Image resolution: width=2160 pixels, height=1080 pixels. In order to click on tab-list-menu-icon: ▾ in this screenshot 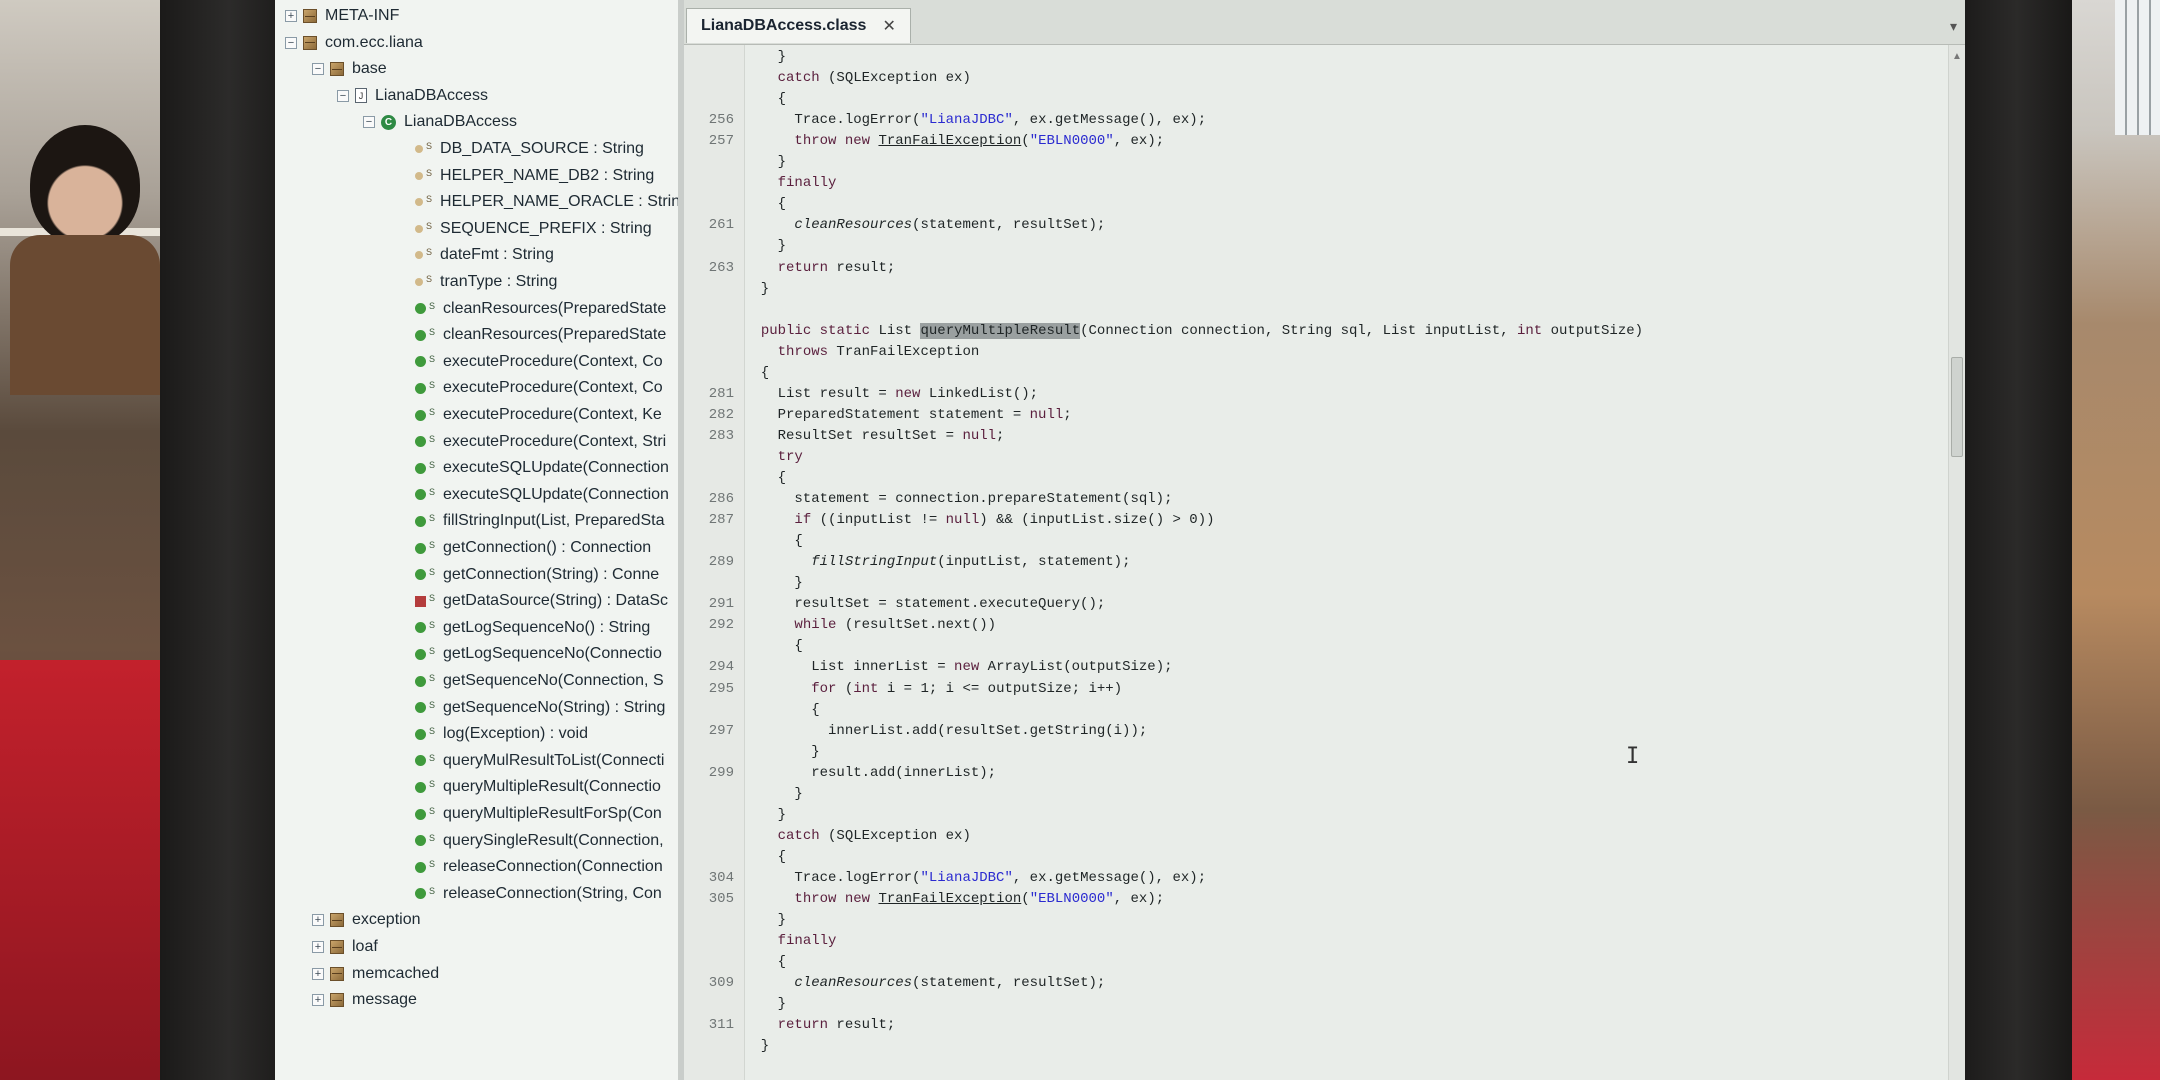, I will do `click(1953, 26)`.